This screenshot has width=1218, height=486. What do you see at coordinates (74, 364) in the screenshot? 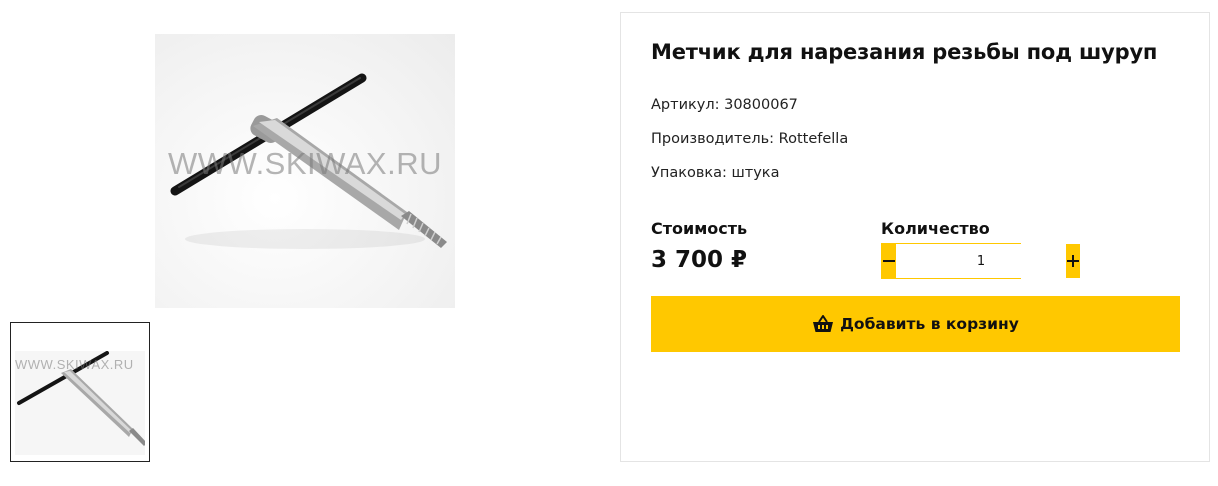
I see `thumbnail-watermark-text: WWW.SKIWAX.RU` at bounding box center [74, 364].